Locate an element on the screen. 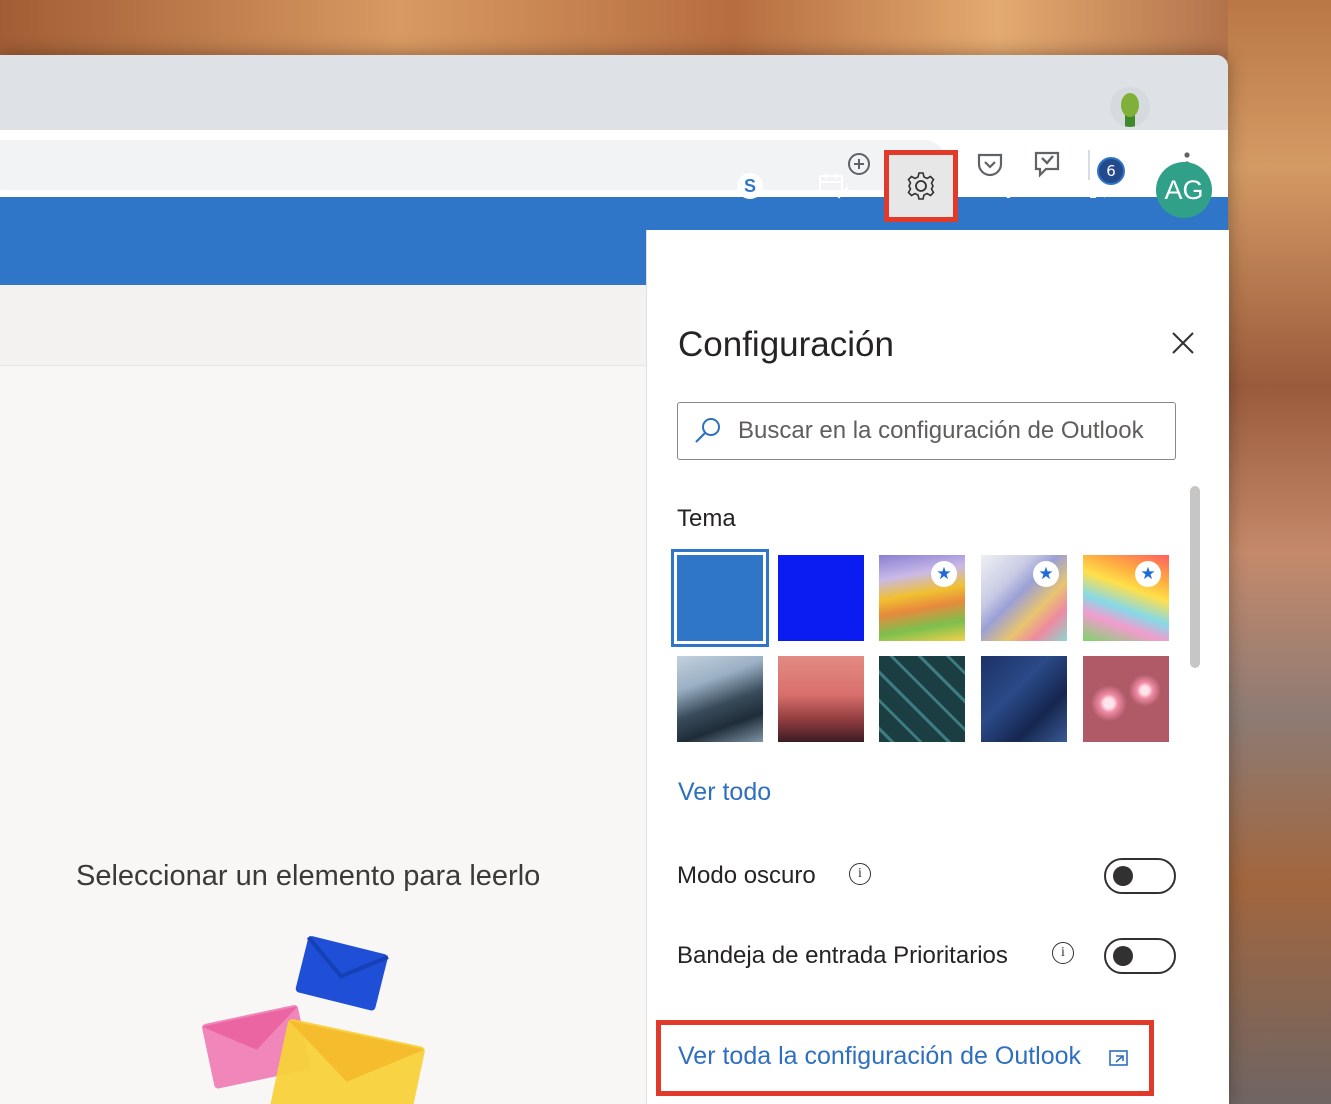 The height and width of the screenshot is (1104, 1331). dark-mode-label: Modo oscuro is located at coordinates (746, 875).